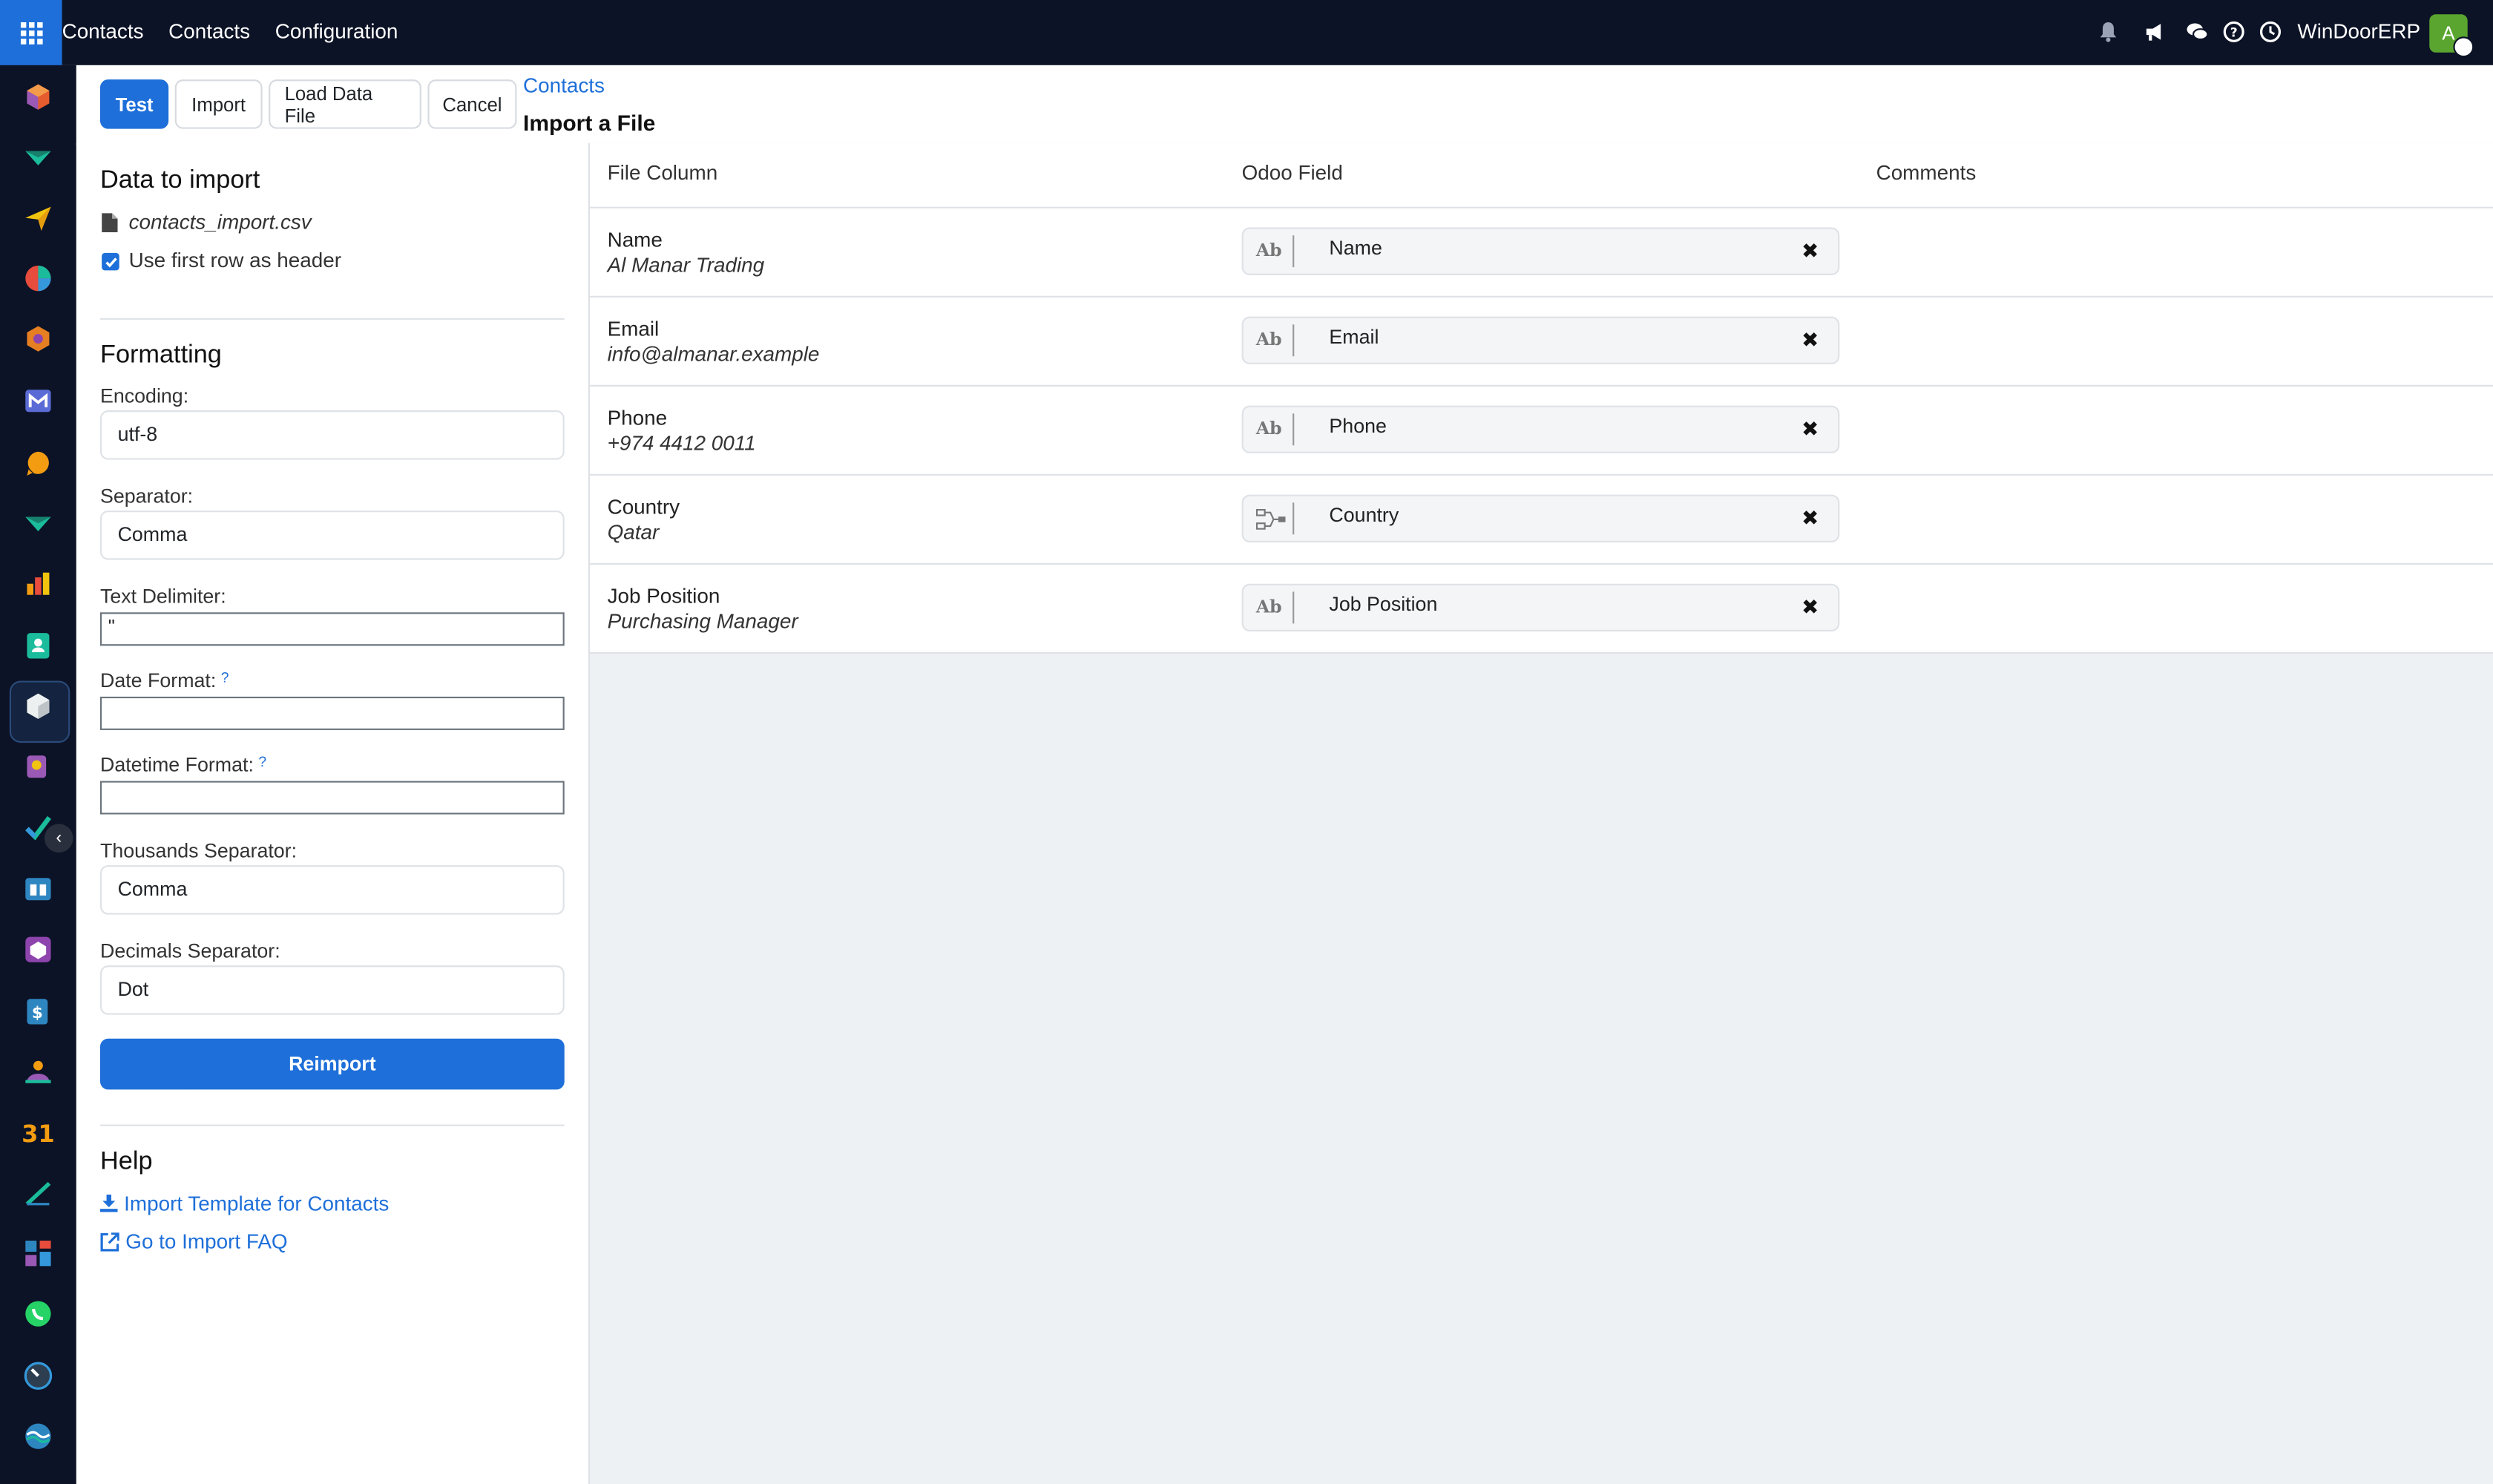 The width and height of the screenshot is (2493, 1484). Describe the element at coordinates (38, 1376) in the screenshot. I see `timer-app-icon` at that location.